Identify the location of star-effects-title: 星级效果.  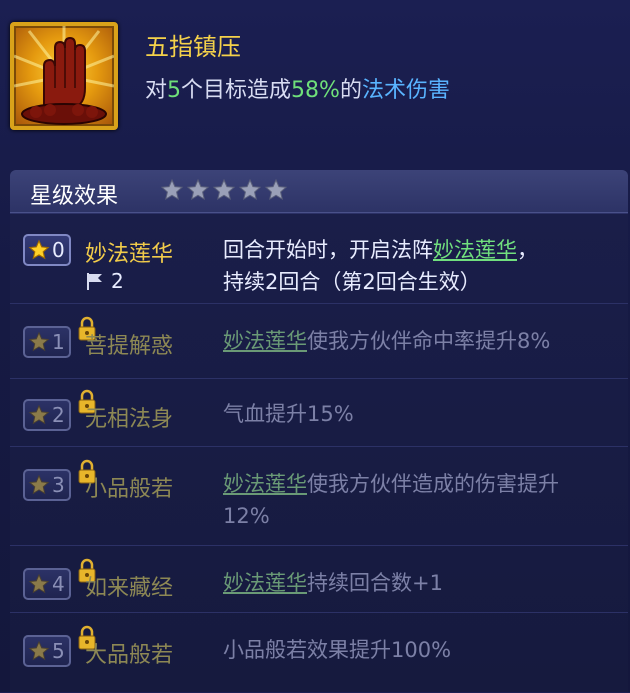
(74, 196).